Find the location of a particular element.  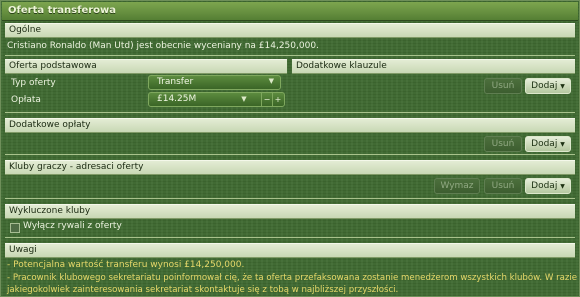

section-excluded-clubs-header: Wykluczone kluby is located at coordinates (290, 211).